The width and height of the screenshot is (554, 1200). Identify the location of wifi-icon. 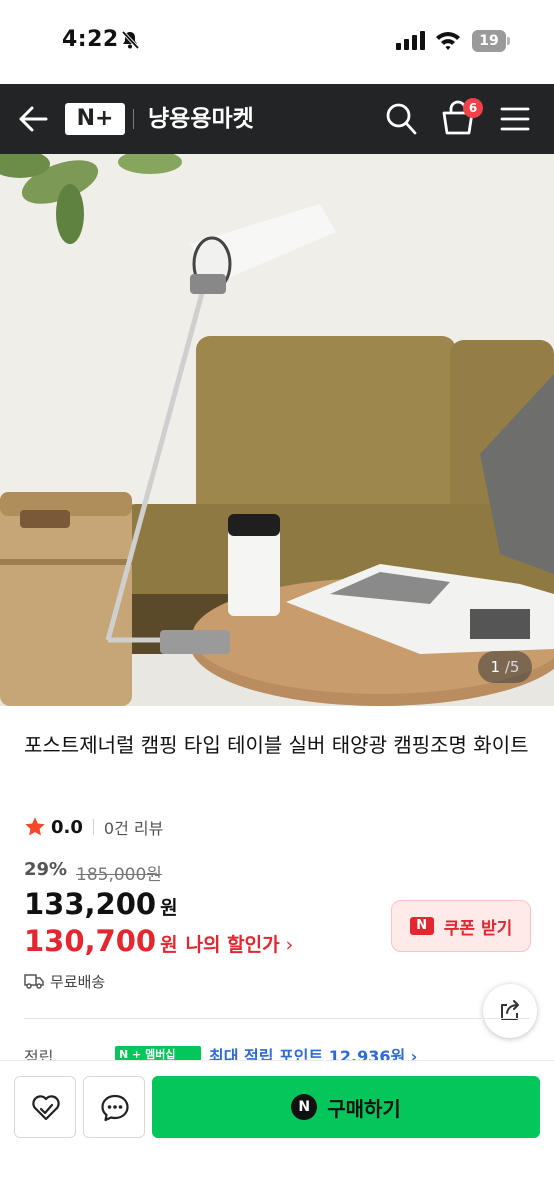
(448, 41).